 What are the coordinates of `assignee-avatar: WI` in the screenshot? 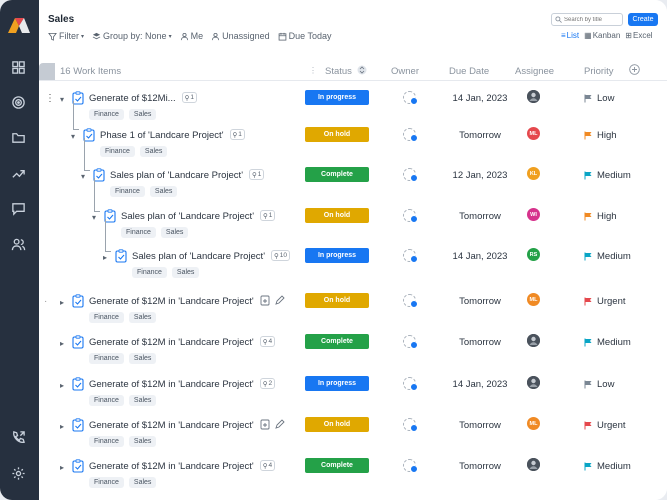 It's located at (533, 214).